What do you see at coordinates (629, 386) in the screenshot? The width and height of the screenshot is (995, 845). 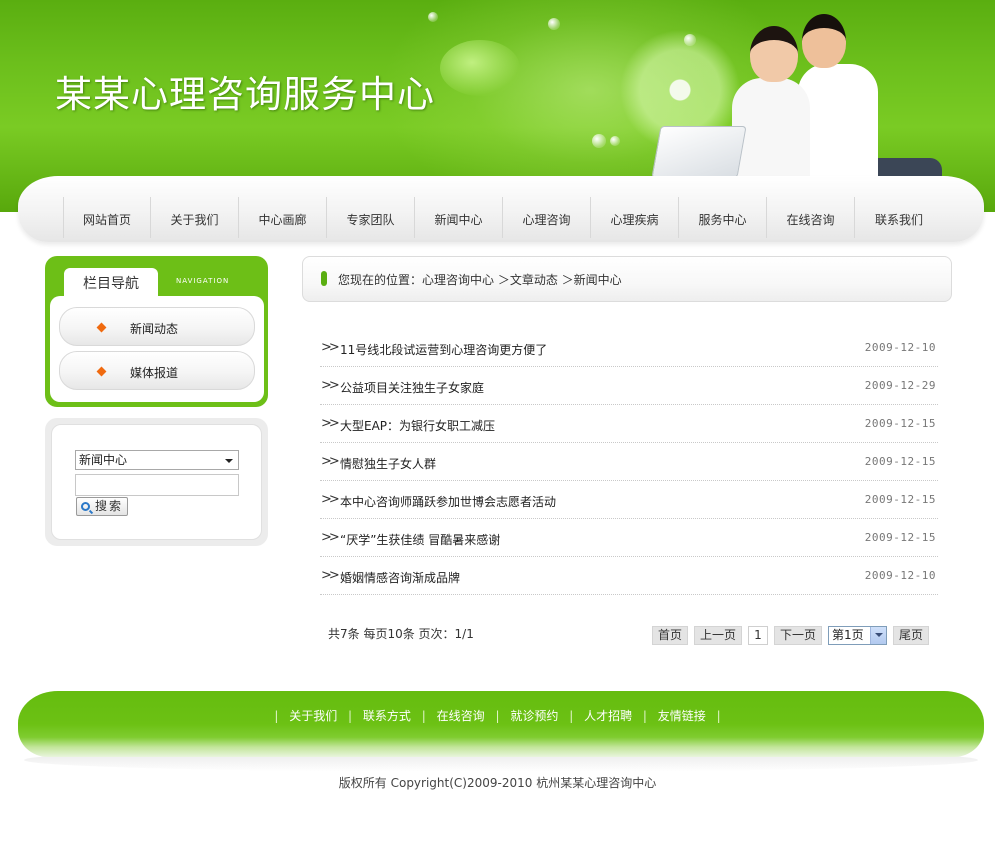 I see `news-item: >> 公益项目关注独生子女家庭 2009-12-29` at bounding box center [629, 386].